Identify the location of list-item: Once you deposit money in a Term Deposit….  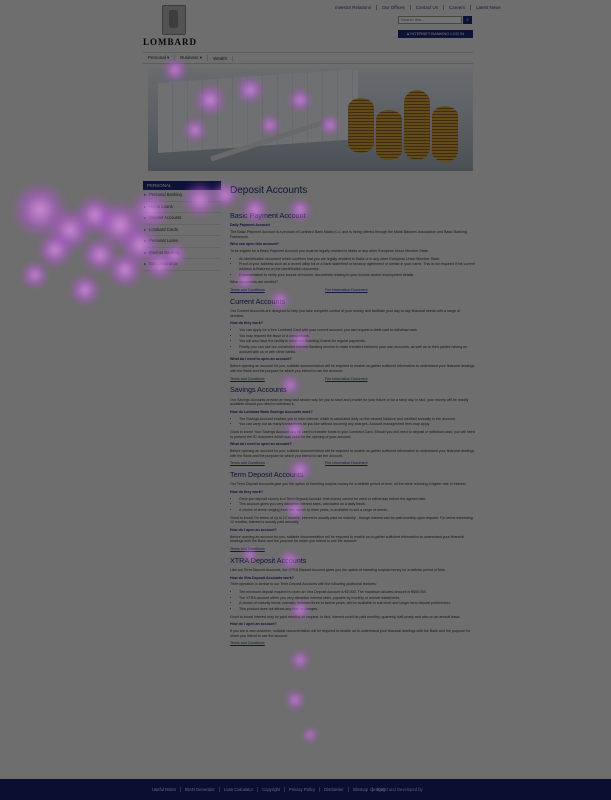
(357, 499).